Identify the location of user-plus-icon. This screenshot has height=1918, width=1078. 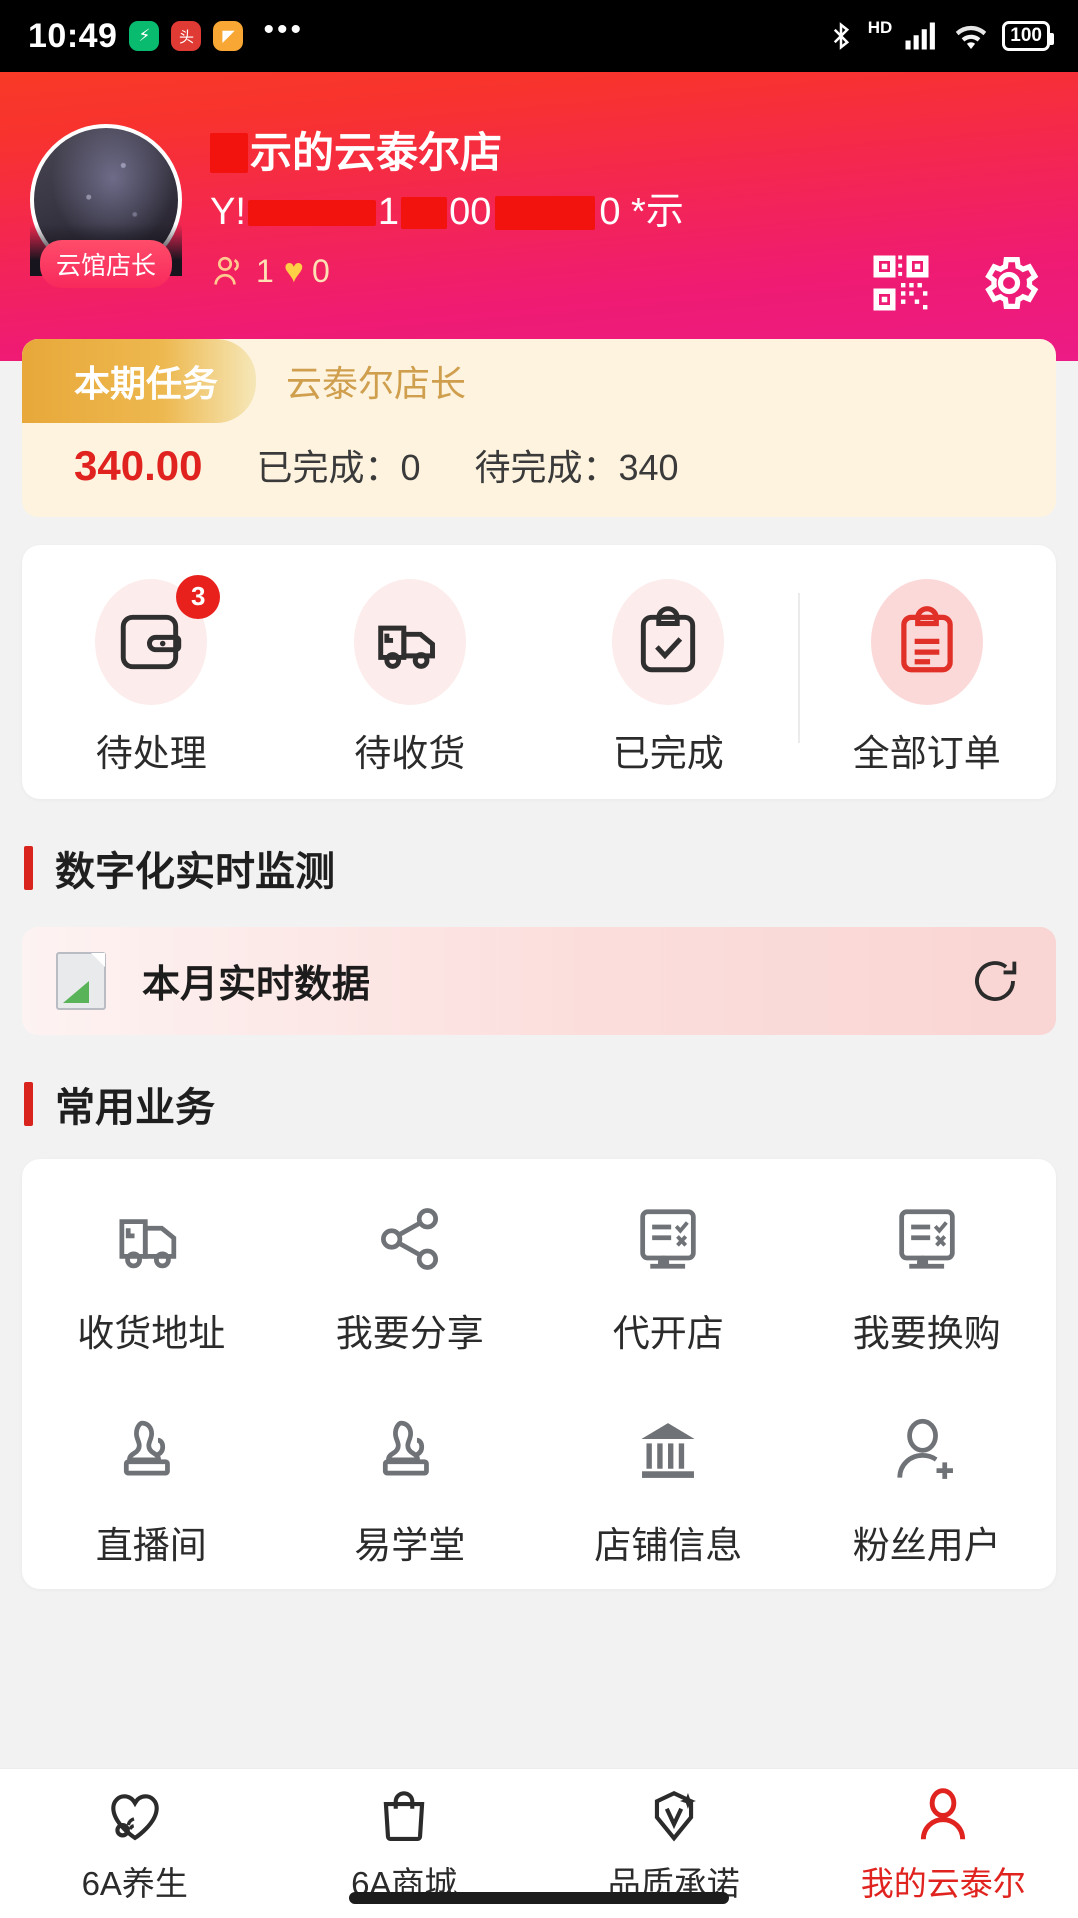
(925, 1448).